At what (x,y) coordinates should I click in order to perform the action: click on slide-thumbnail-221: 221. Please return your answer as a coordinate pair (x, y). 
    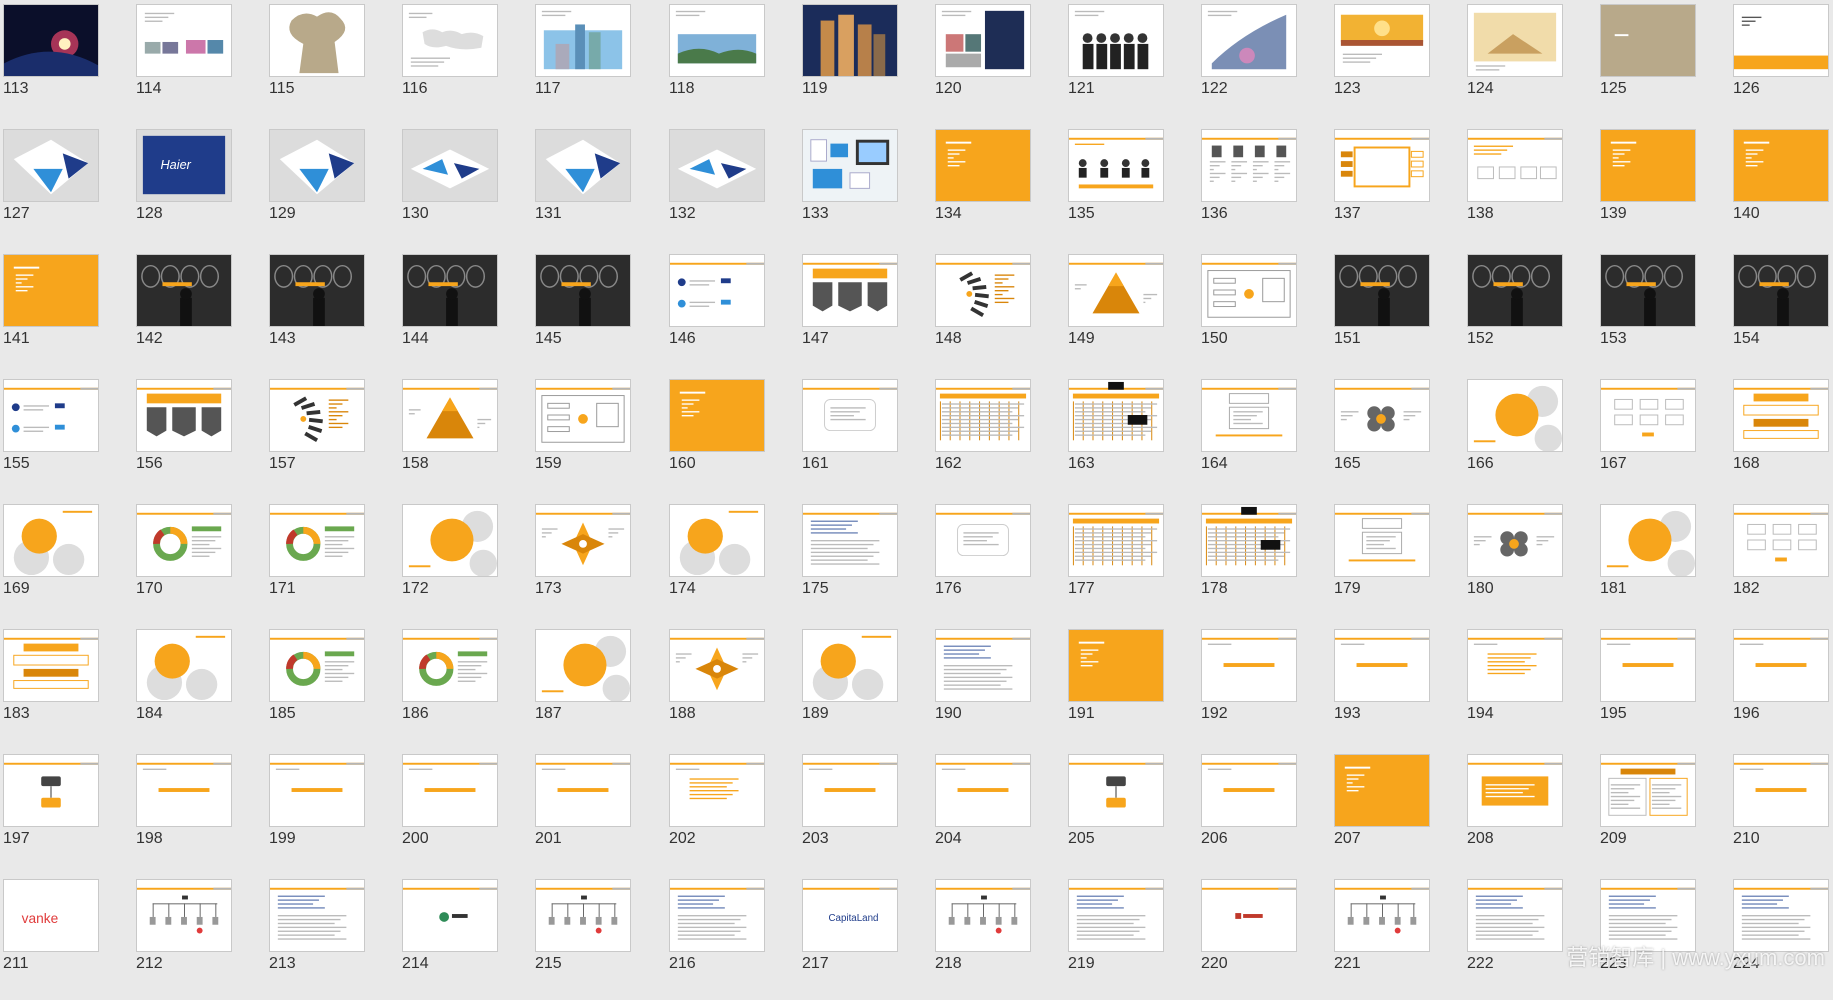
    Looking at the image, I should click on (1397, 937).